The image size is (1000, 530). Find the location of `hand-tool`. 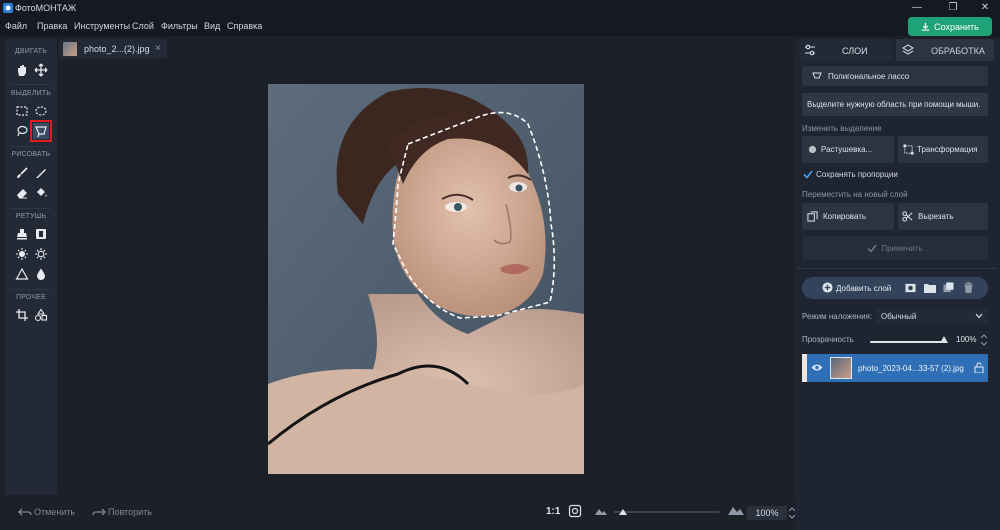

hand-tool is located at coordinates (22, 70).